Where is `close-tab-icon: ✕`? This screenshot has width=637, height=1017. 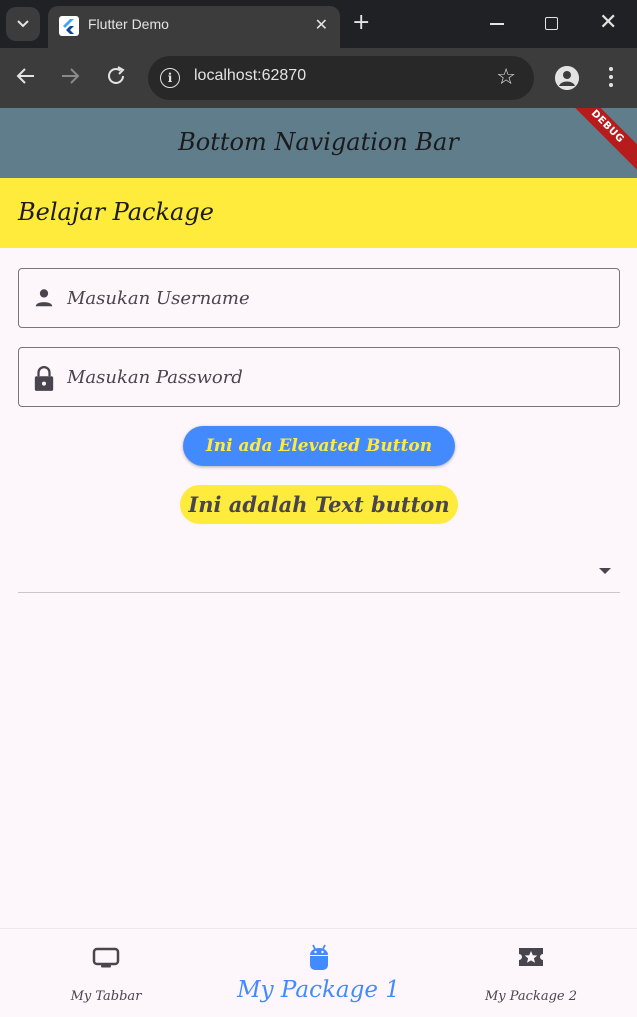
close-tab-icon: ✕ is located at coordinates (321, 24).